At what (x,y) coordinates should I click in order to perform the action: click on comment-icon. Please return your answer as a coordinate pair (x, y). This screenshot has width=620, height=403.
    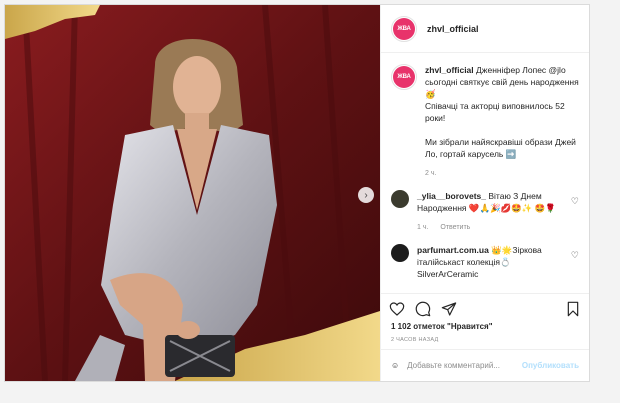
    Looking at the image, I should click on (423, 309).